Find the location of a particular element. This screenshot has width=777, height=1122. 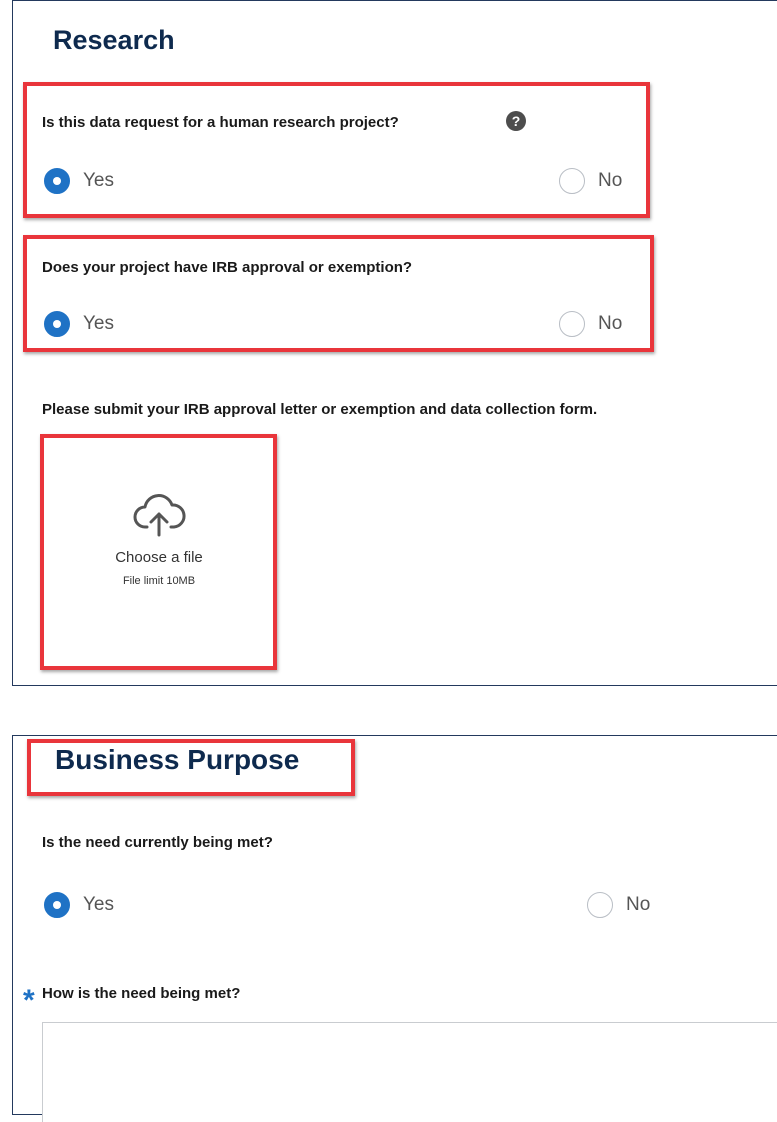

file-limit-label: File limit 10MB is located at coordinates (159, 581).